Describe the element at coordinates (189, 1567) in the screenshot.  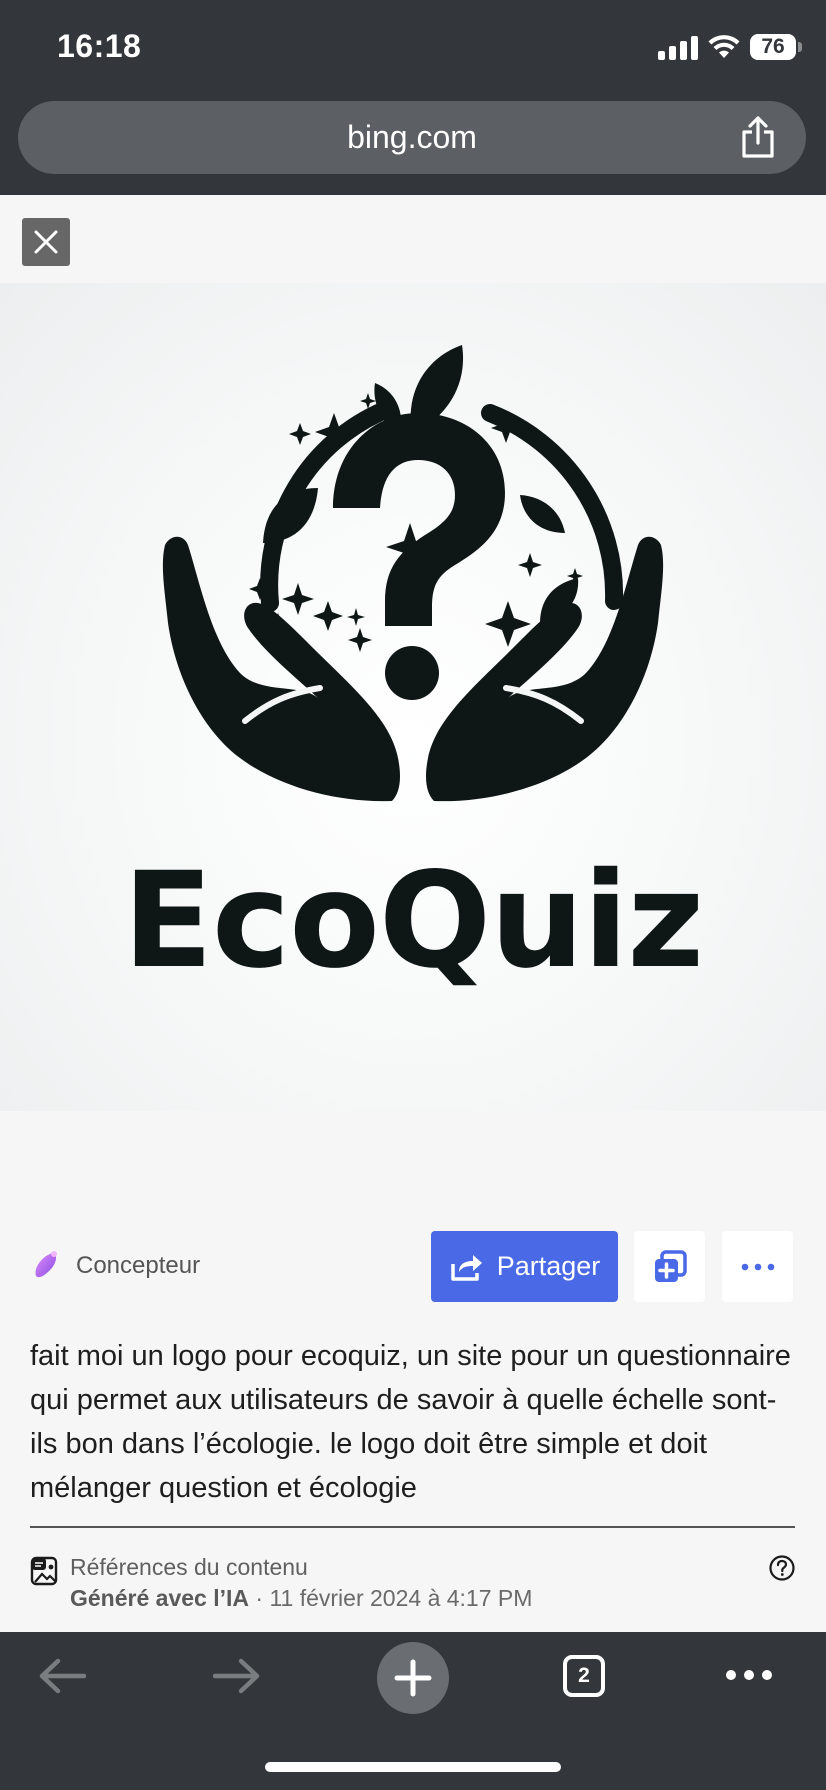
I see `references-title: Références du contenu` at that location.